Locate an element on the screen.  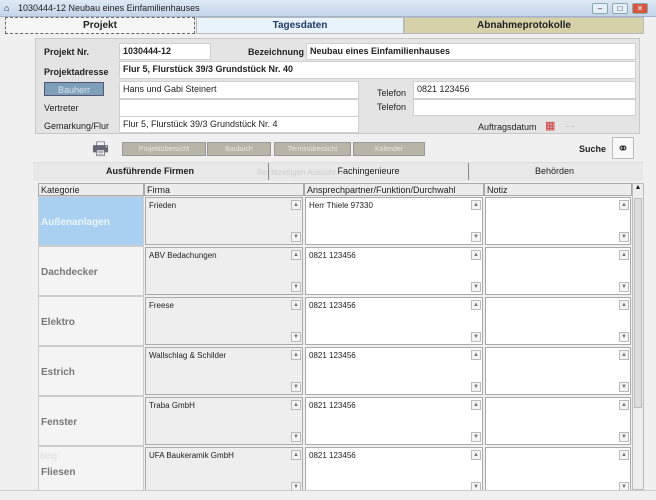
bezeichnung-field: Neubau eines Einfamilienhauses is located at coordinates (471, 51).